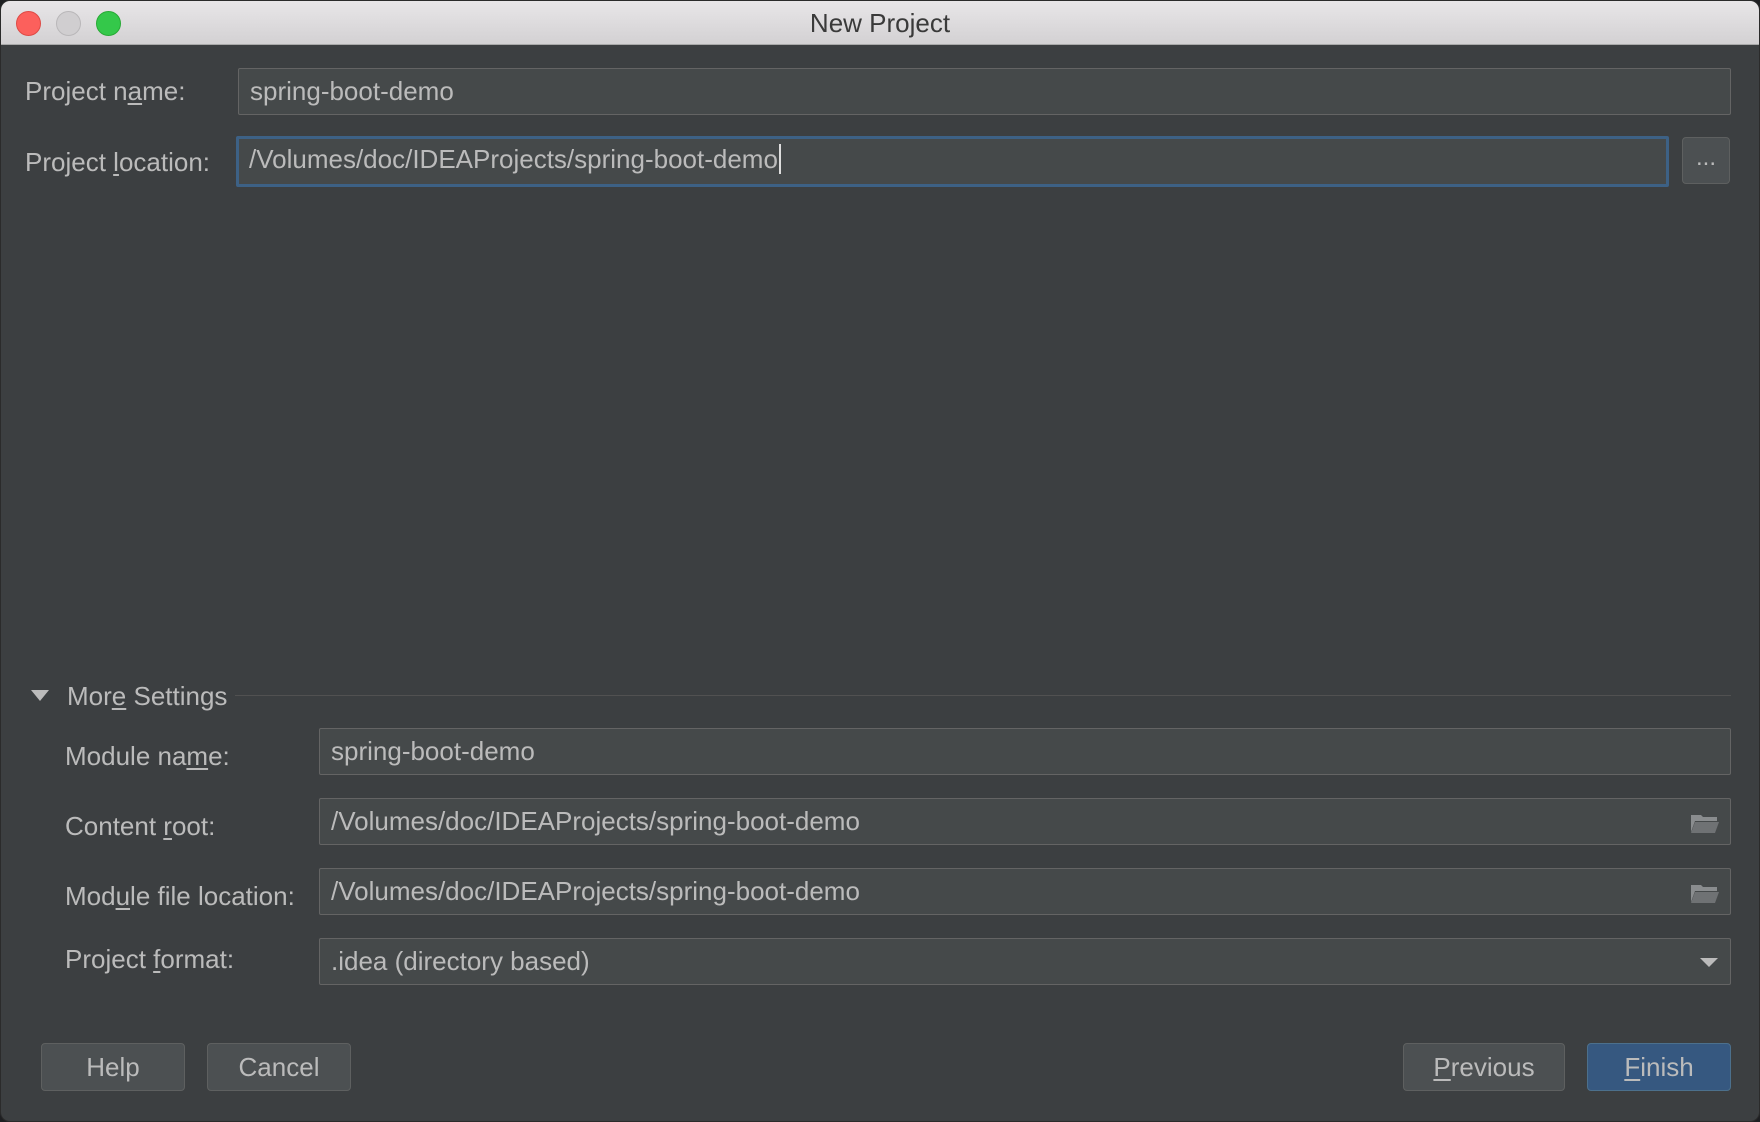  What do you see at coordinates (105, 91) in the screenshot?
I see `project-name-label: Project name:` at bounding box center [105, 91].